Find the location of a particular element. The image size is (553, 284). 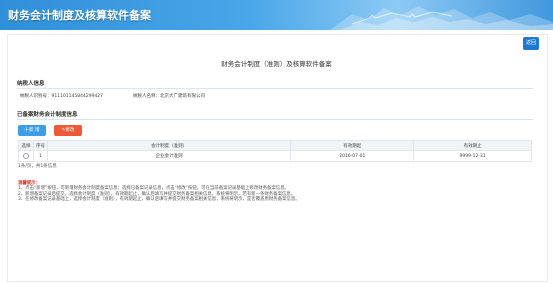

row-valid-from: 2016-07-01 is located at coordinates (352, 156).